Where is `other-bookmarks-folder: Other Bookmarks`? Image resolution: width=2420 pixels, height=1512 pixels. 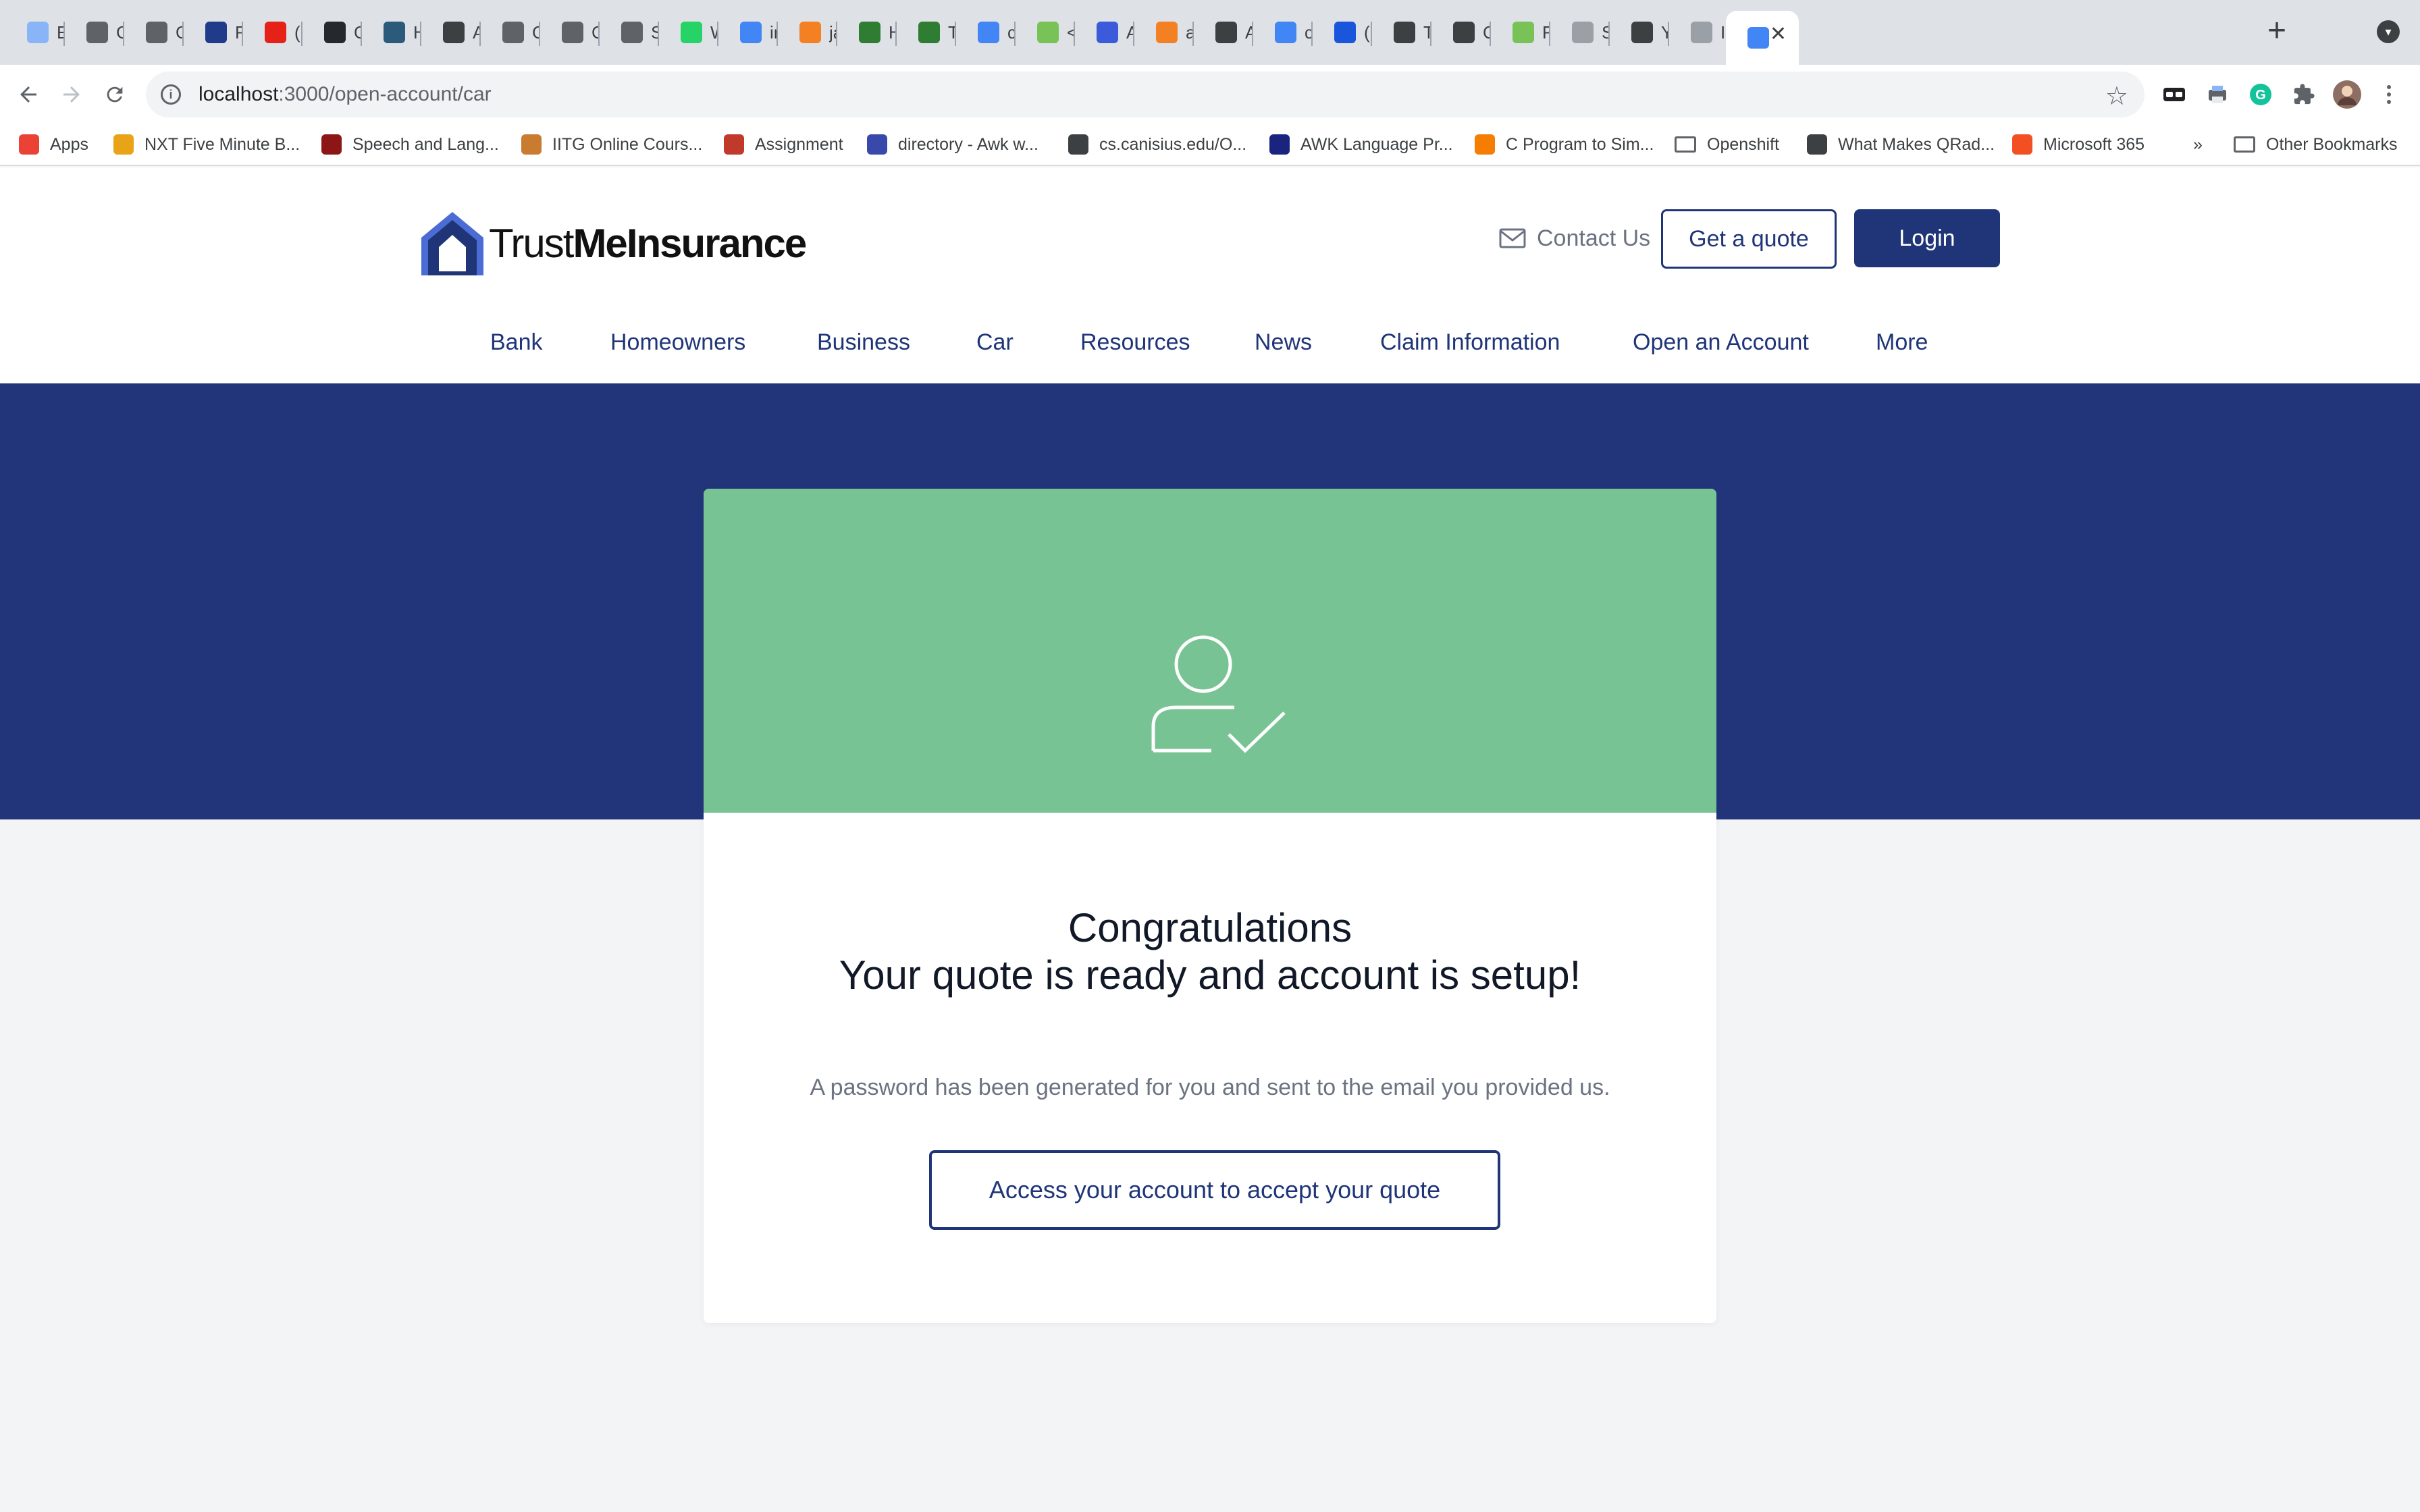 other-bookmarks-folder: Other Bookmarks is located at coordinates (2316, 144).